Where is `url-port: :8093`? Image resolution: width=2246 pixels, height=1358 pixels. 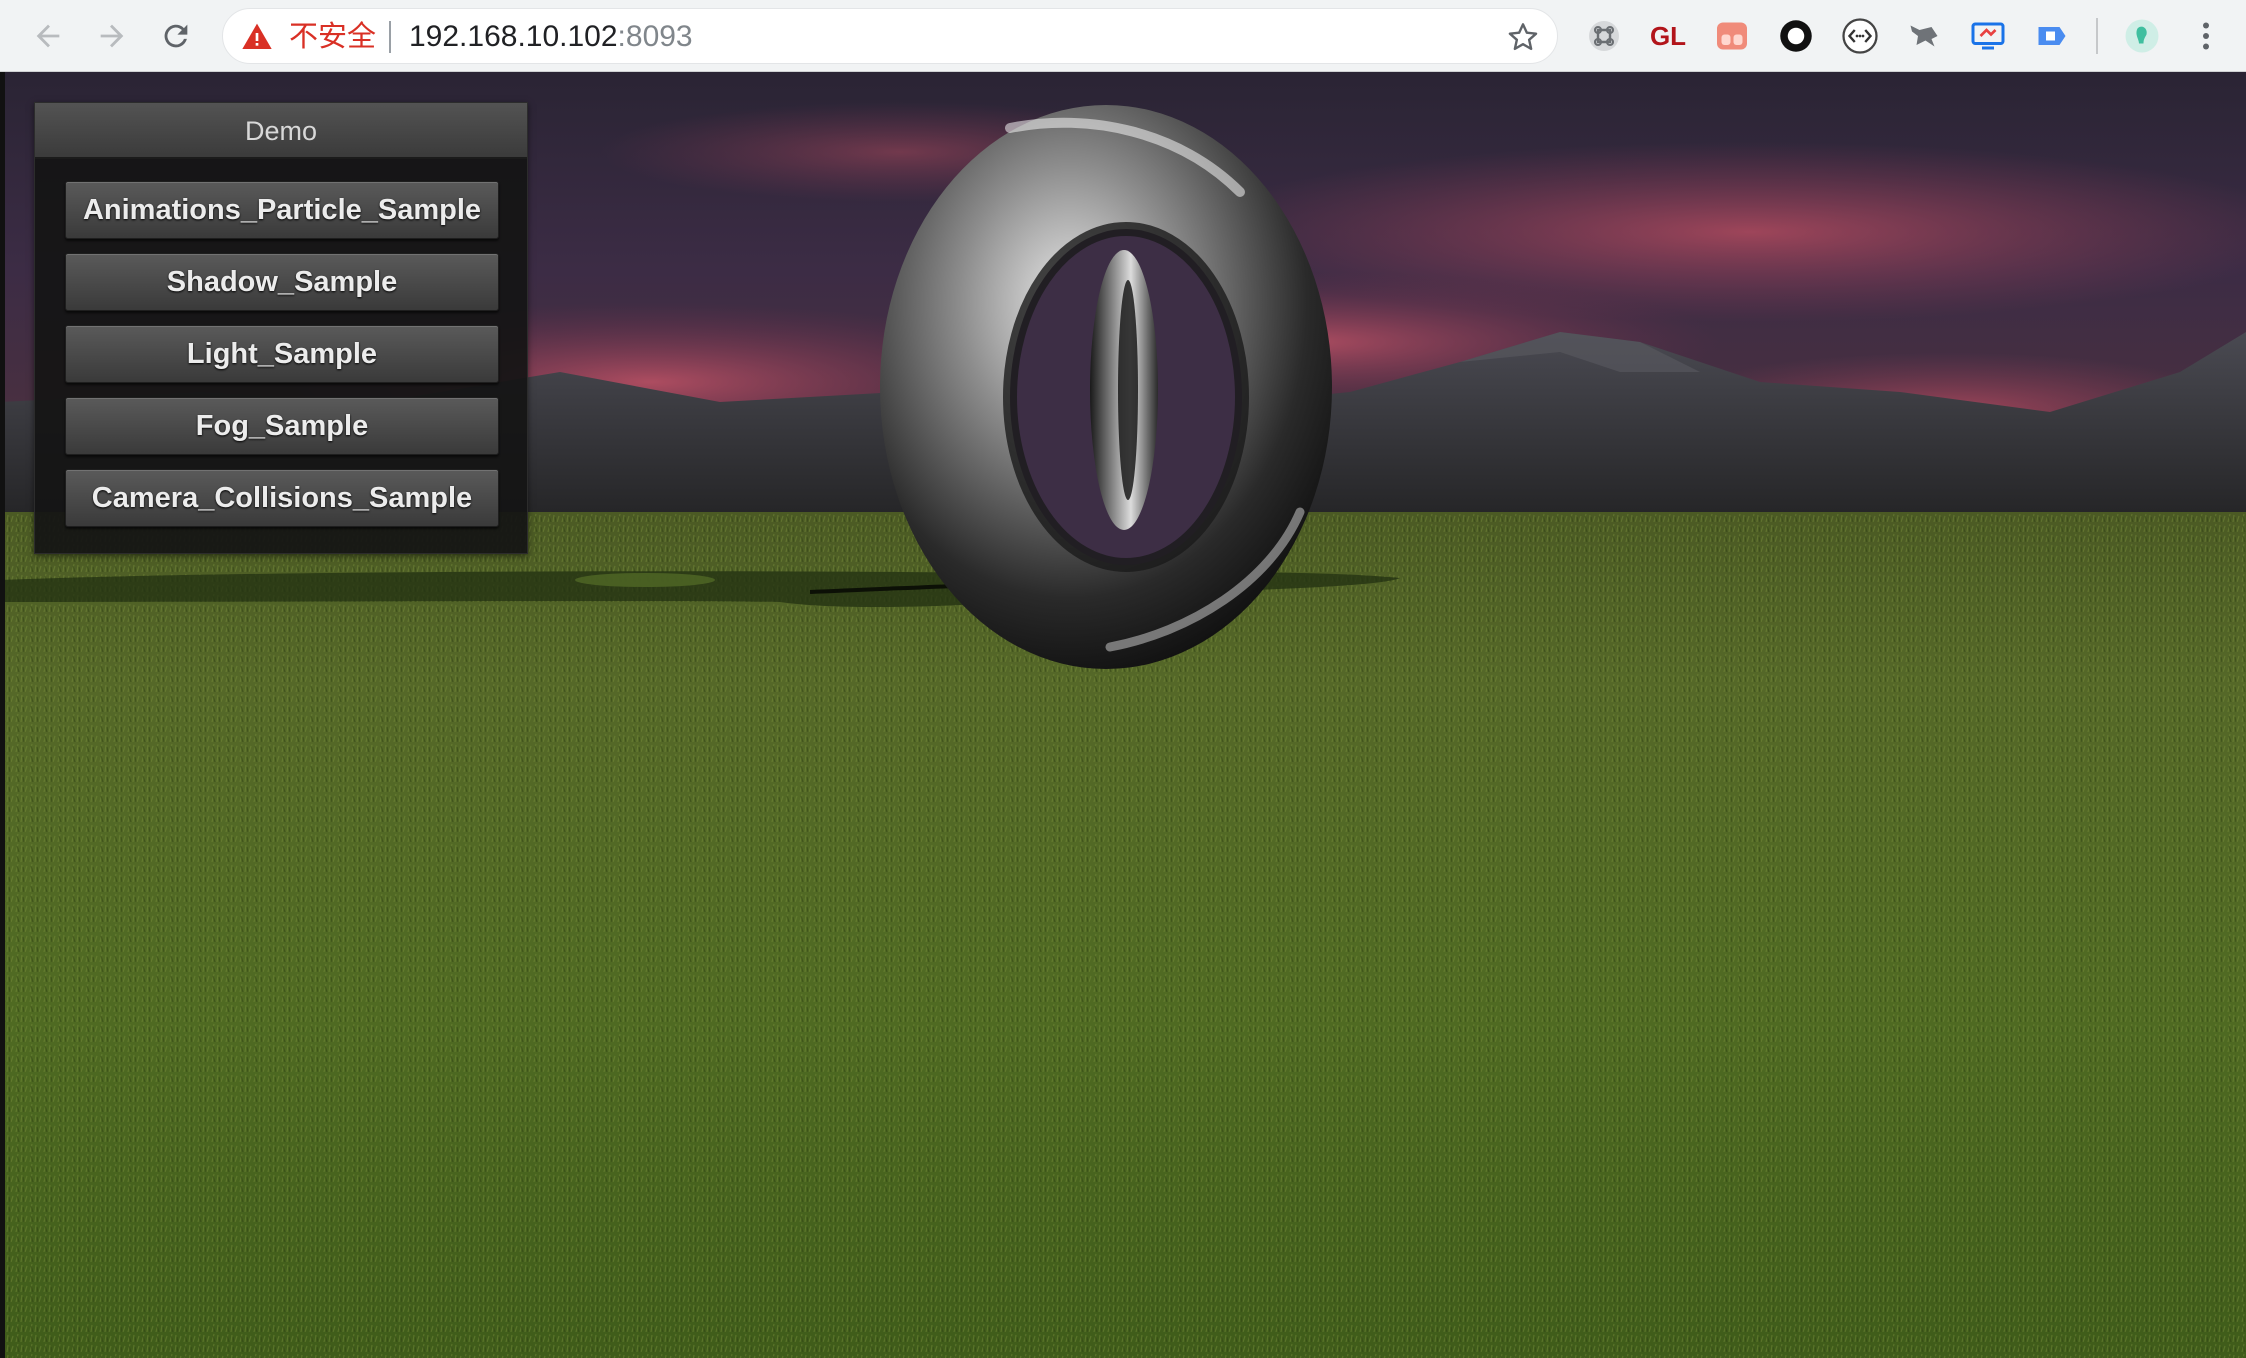 url-port: :8093 is located at coordinates (655, 36).